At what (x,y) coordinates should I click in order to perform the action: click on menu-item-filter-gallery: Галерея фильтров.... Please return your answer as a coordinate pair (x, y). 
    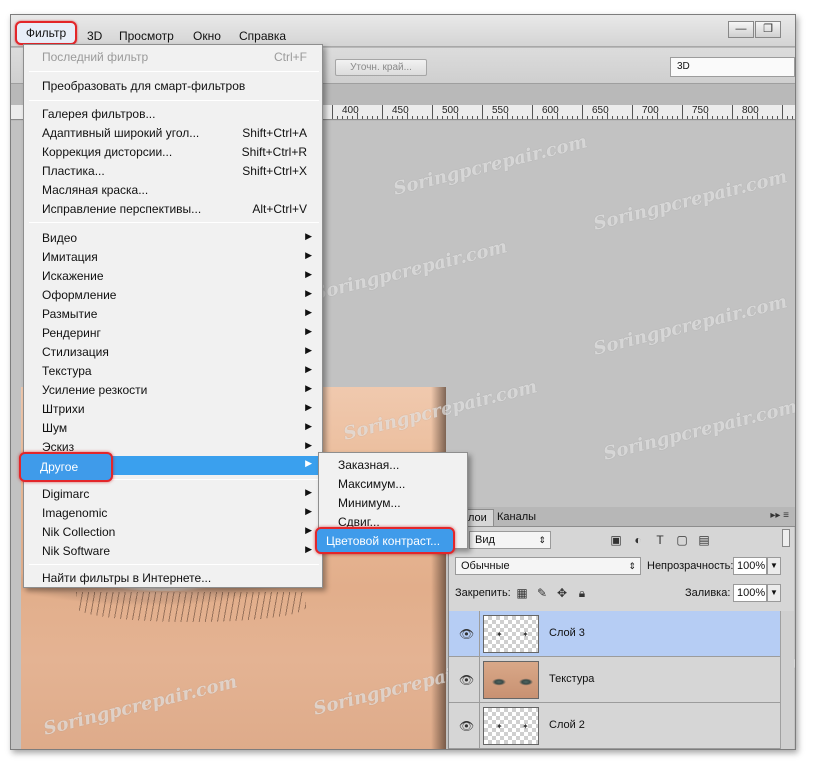
    Looking at the image, I should click on (173, 114).